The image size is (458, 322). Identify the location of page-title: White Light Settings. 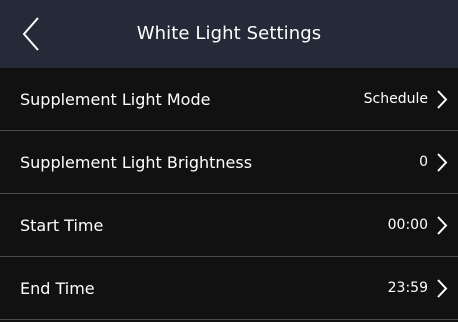
(229, 33).